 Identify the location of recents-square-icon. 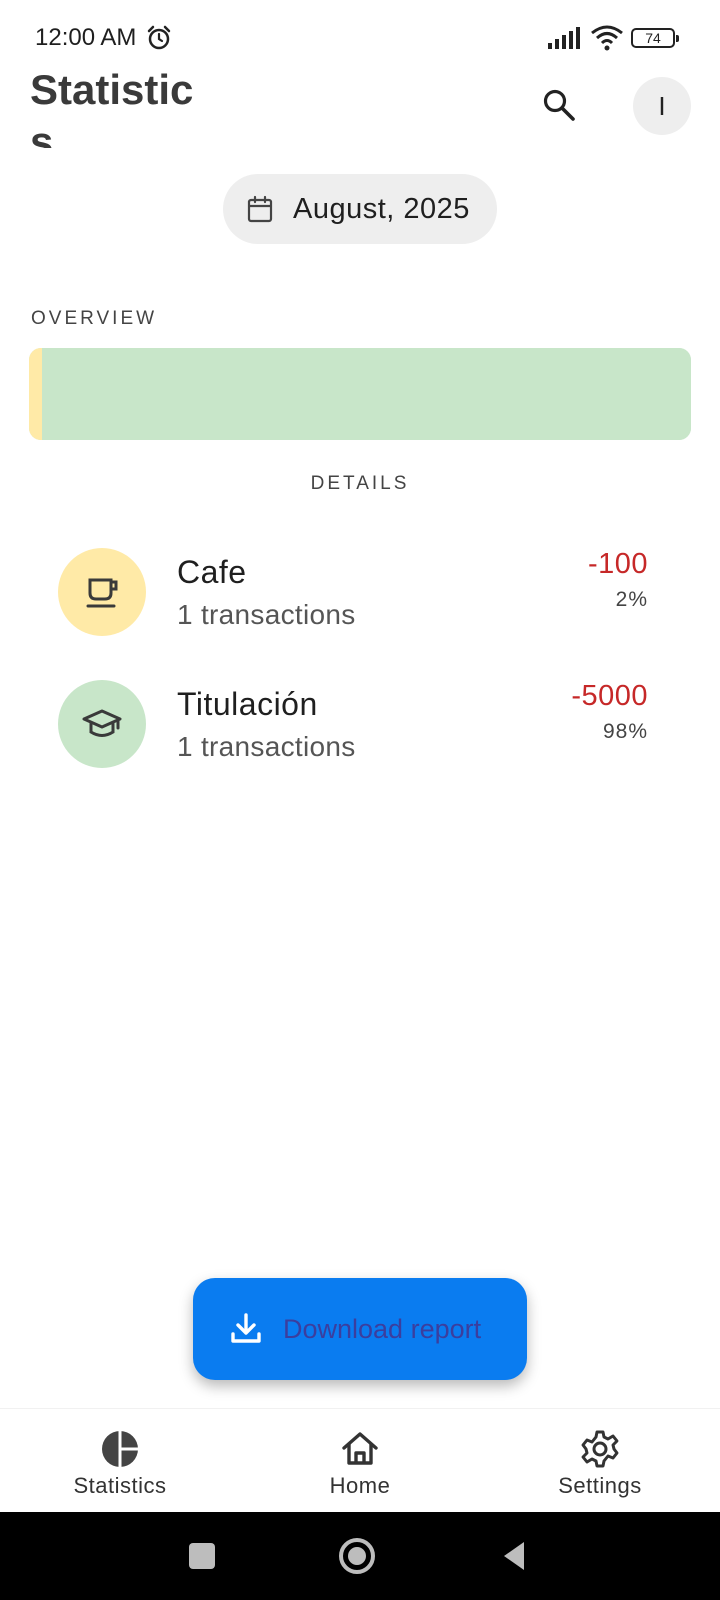
(202, 1556).